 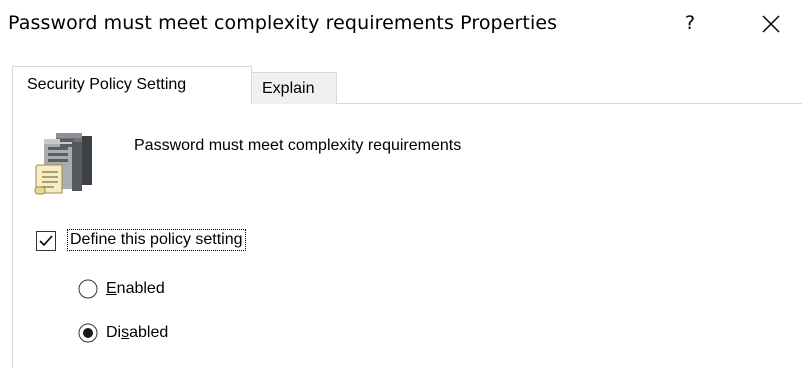 I want to click on checkmark-icon, so click(x=46, y=241).